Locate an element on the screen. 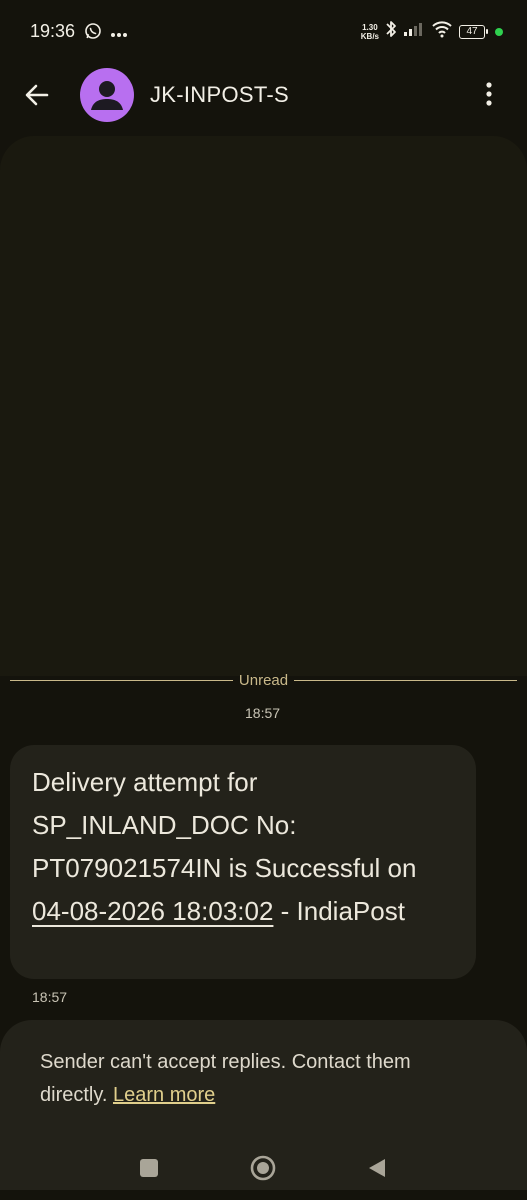  message-date-link: 04-08-2026 18:03:02 is located at coordinates (152, 911).